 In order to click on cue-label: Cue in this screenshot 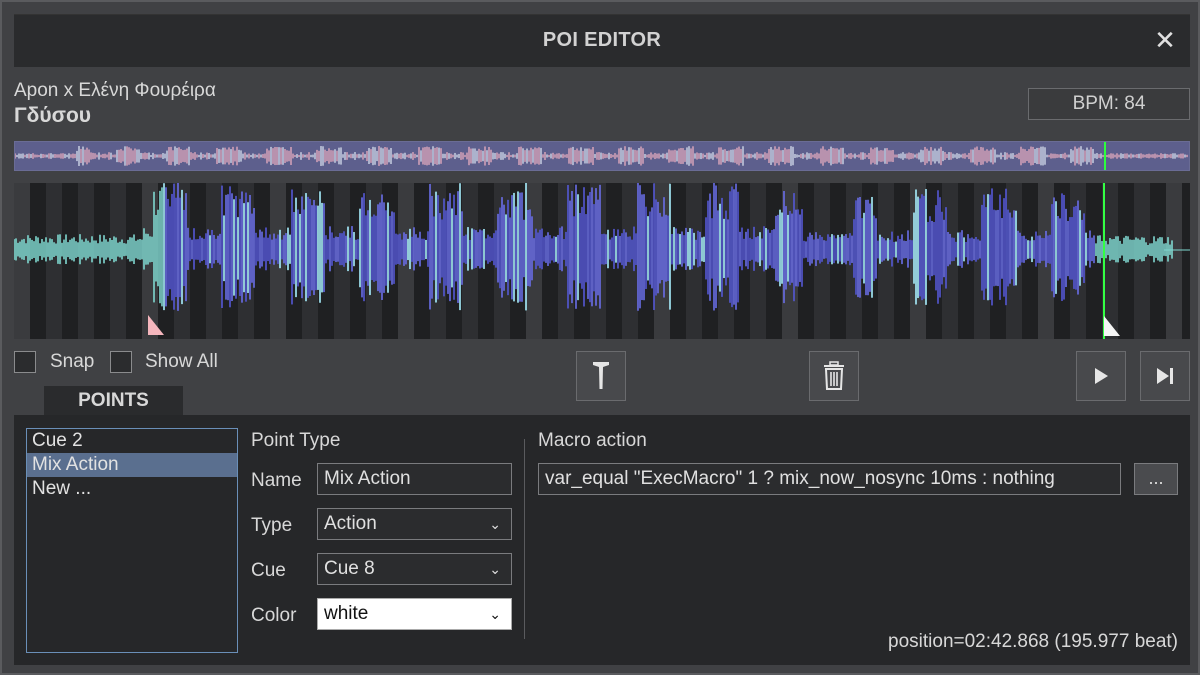, I will do `click(268, 570)`.